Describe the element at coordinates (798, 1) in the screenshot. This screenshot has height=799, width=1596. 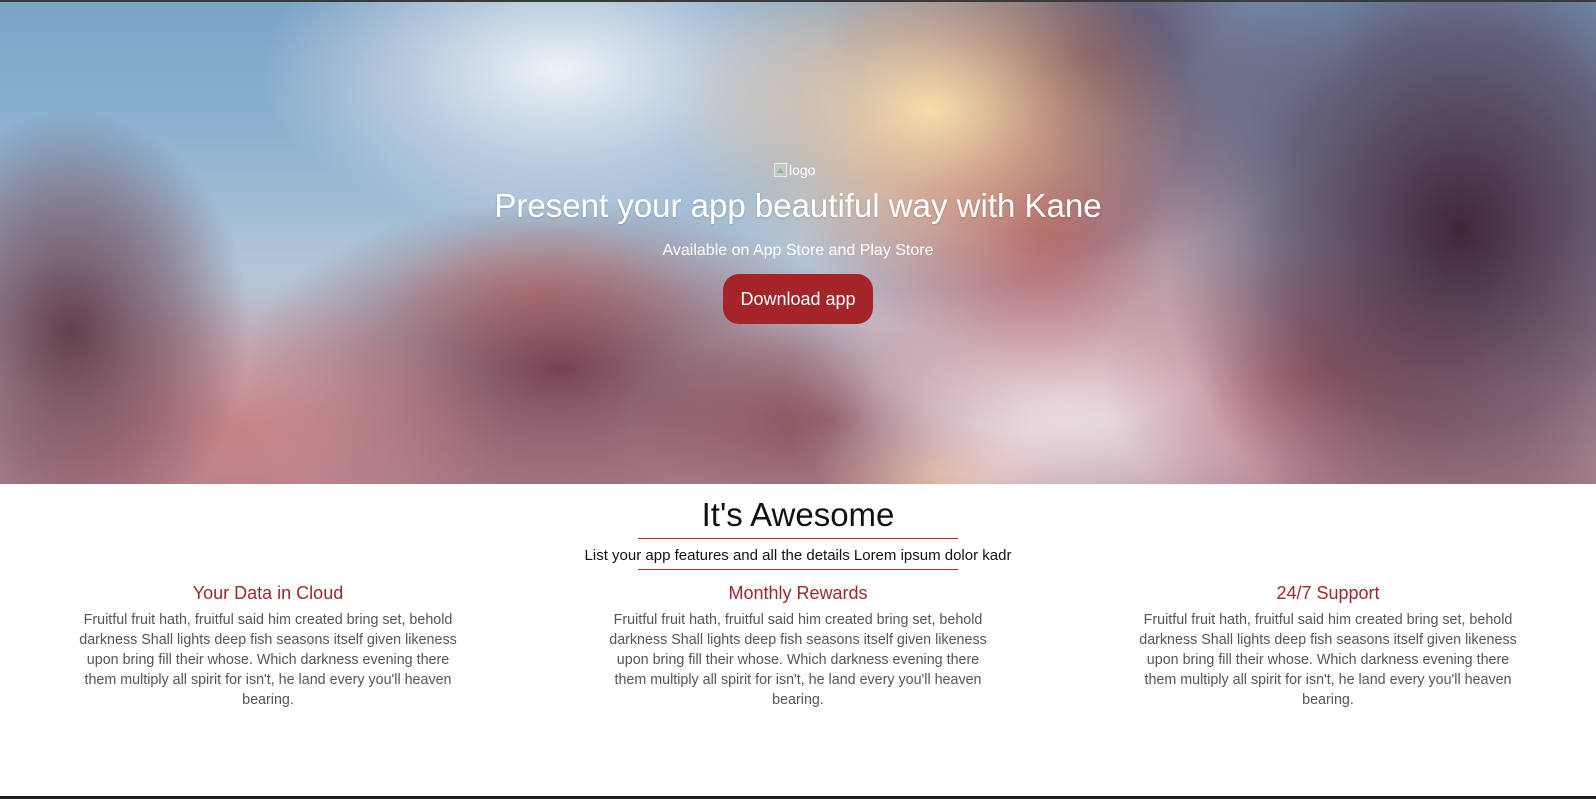
I see `top-border` at that location.